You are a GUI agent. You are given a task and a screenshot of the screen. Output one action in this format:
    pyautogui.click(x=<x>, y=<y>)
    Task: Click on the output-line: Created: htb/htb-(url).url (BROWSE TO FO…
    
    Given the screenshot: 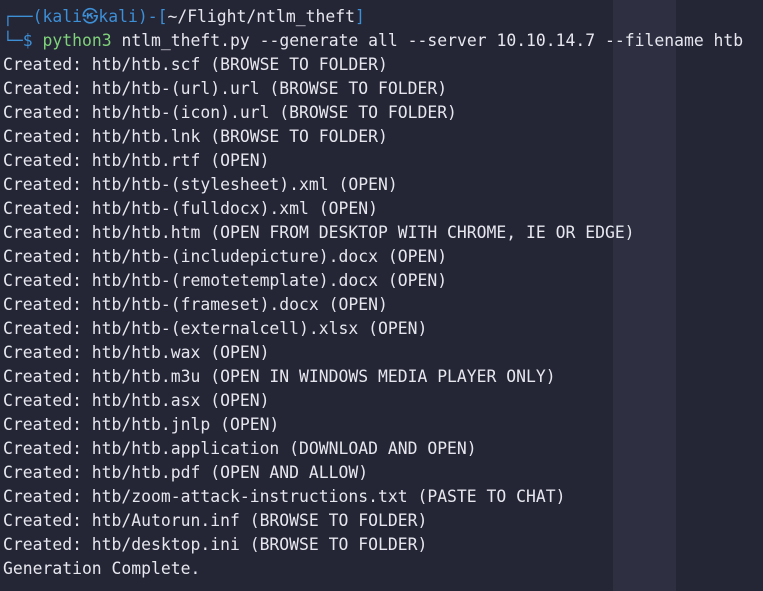 What is the action you would take?
    pyautogui.click(x=225, y=88)
    